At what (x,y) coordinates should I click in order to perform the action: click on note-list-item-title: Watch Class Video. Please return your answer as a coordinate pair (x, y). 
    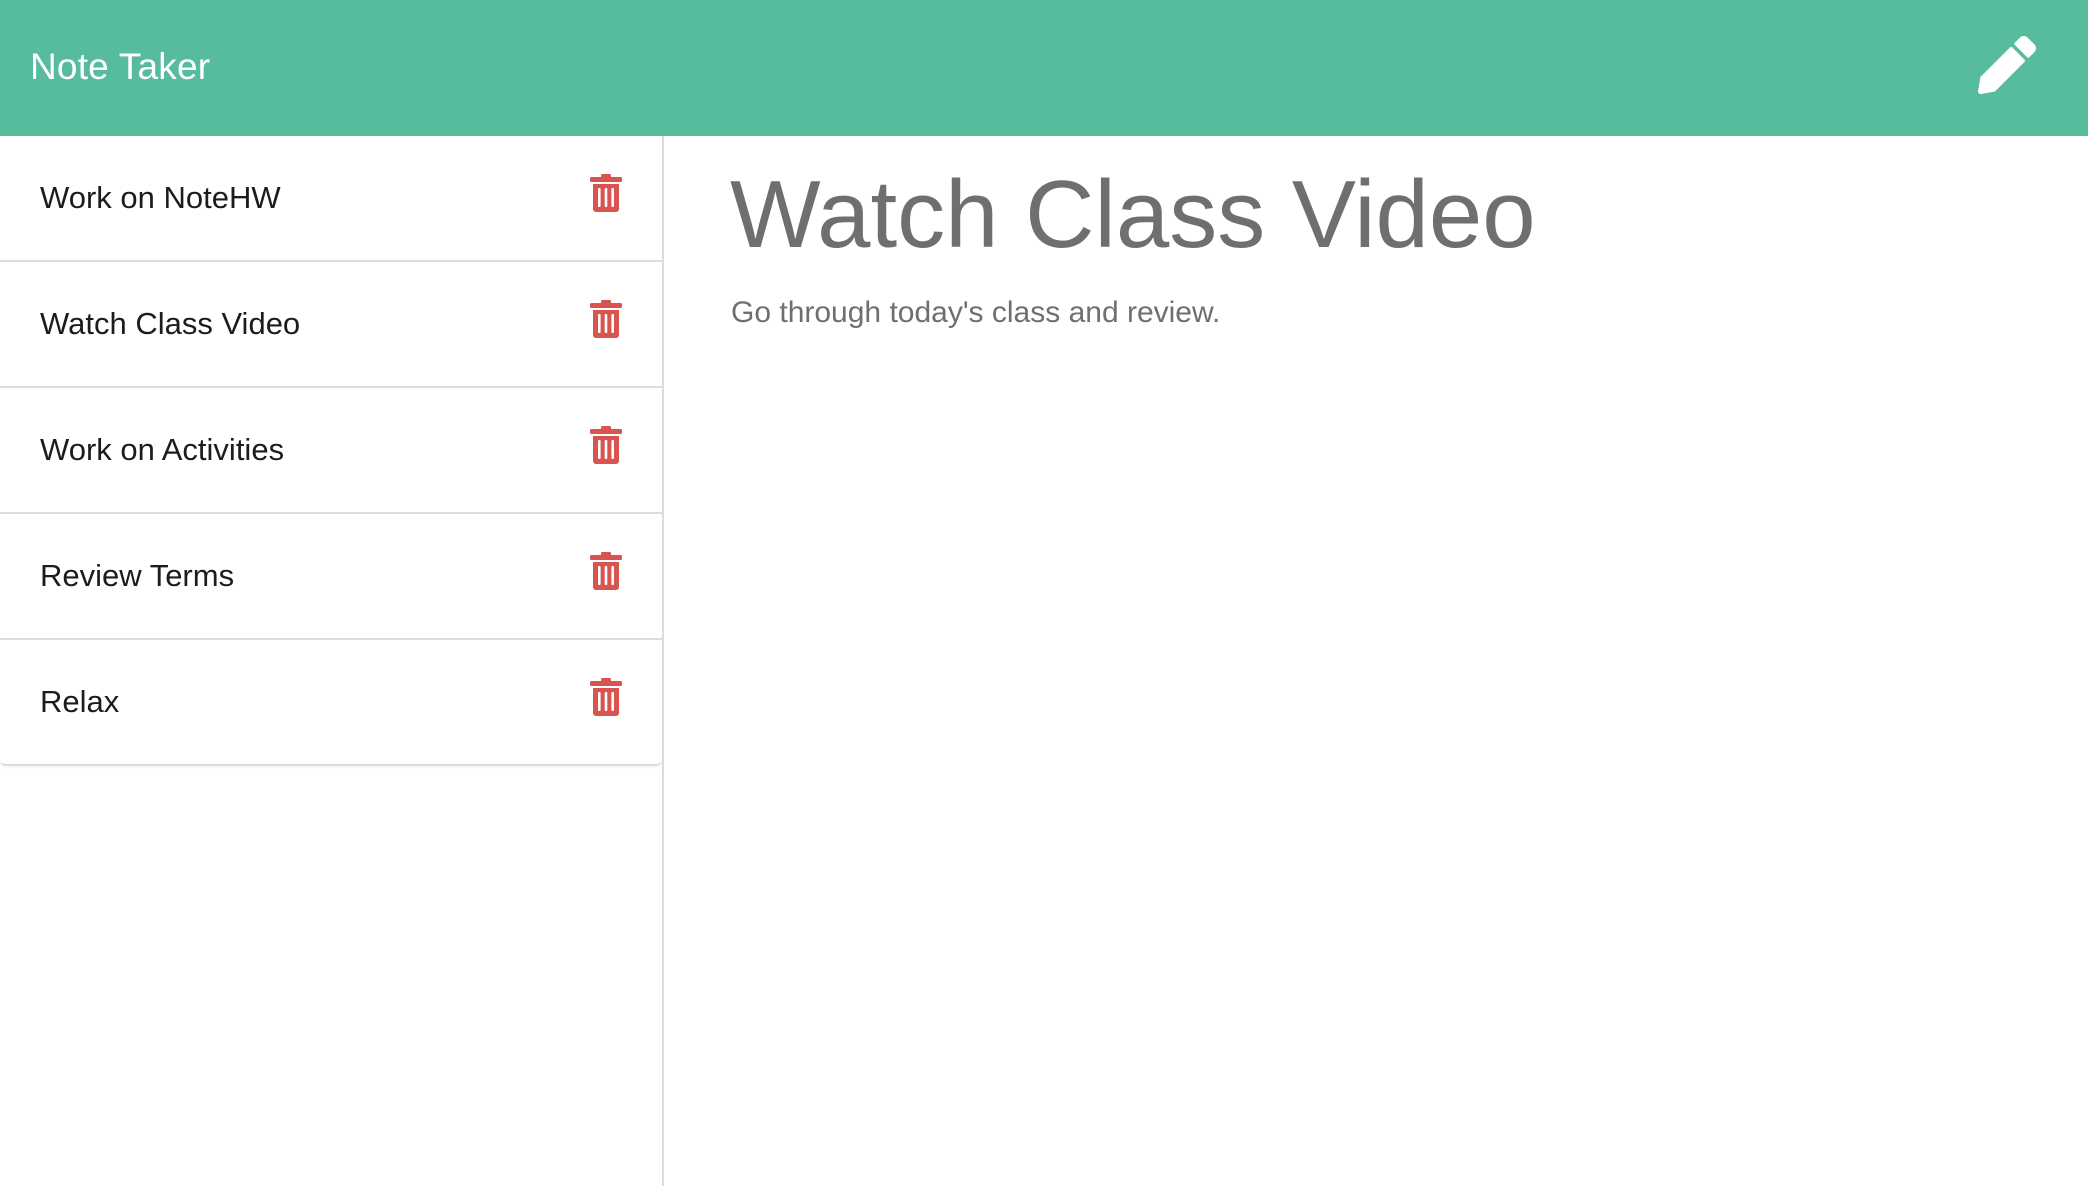
    Looking at the image, I should click on (170, 323).